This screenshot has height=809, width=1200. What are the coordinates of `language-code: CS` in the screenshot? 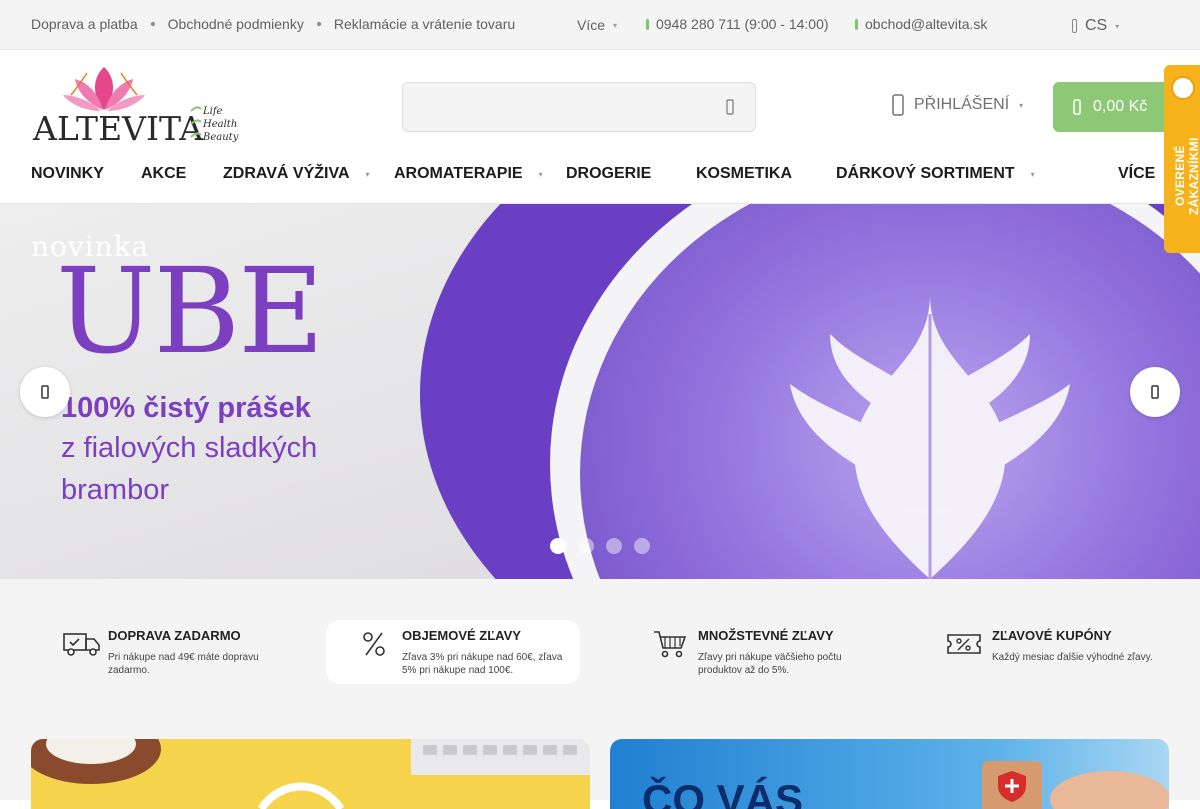 It's located at (1096, 25).